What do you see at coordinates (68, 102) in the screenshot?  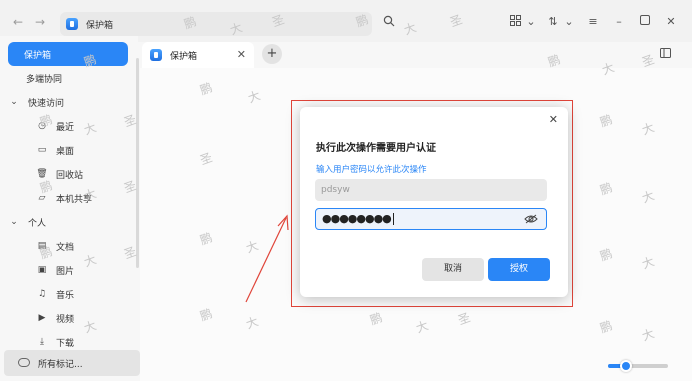 I see `sidebar-group-quick-access: ⌄ 快速访问` at bounding box center [68, 102].